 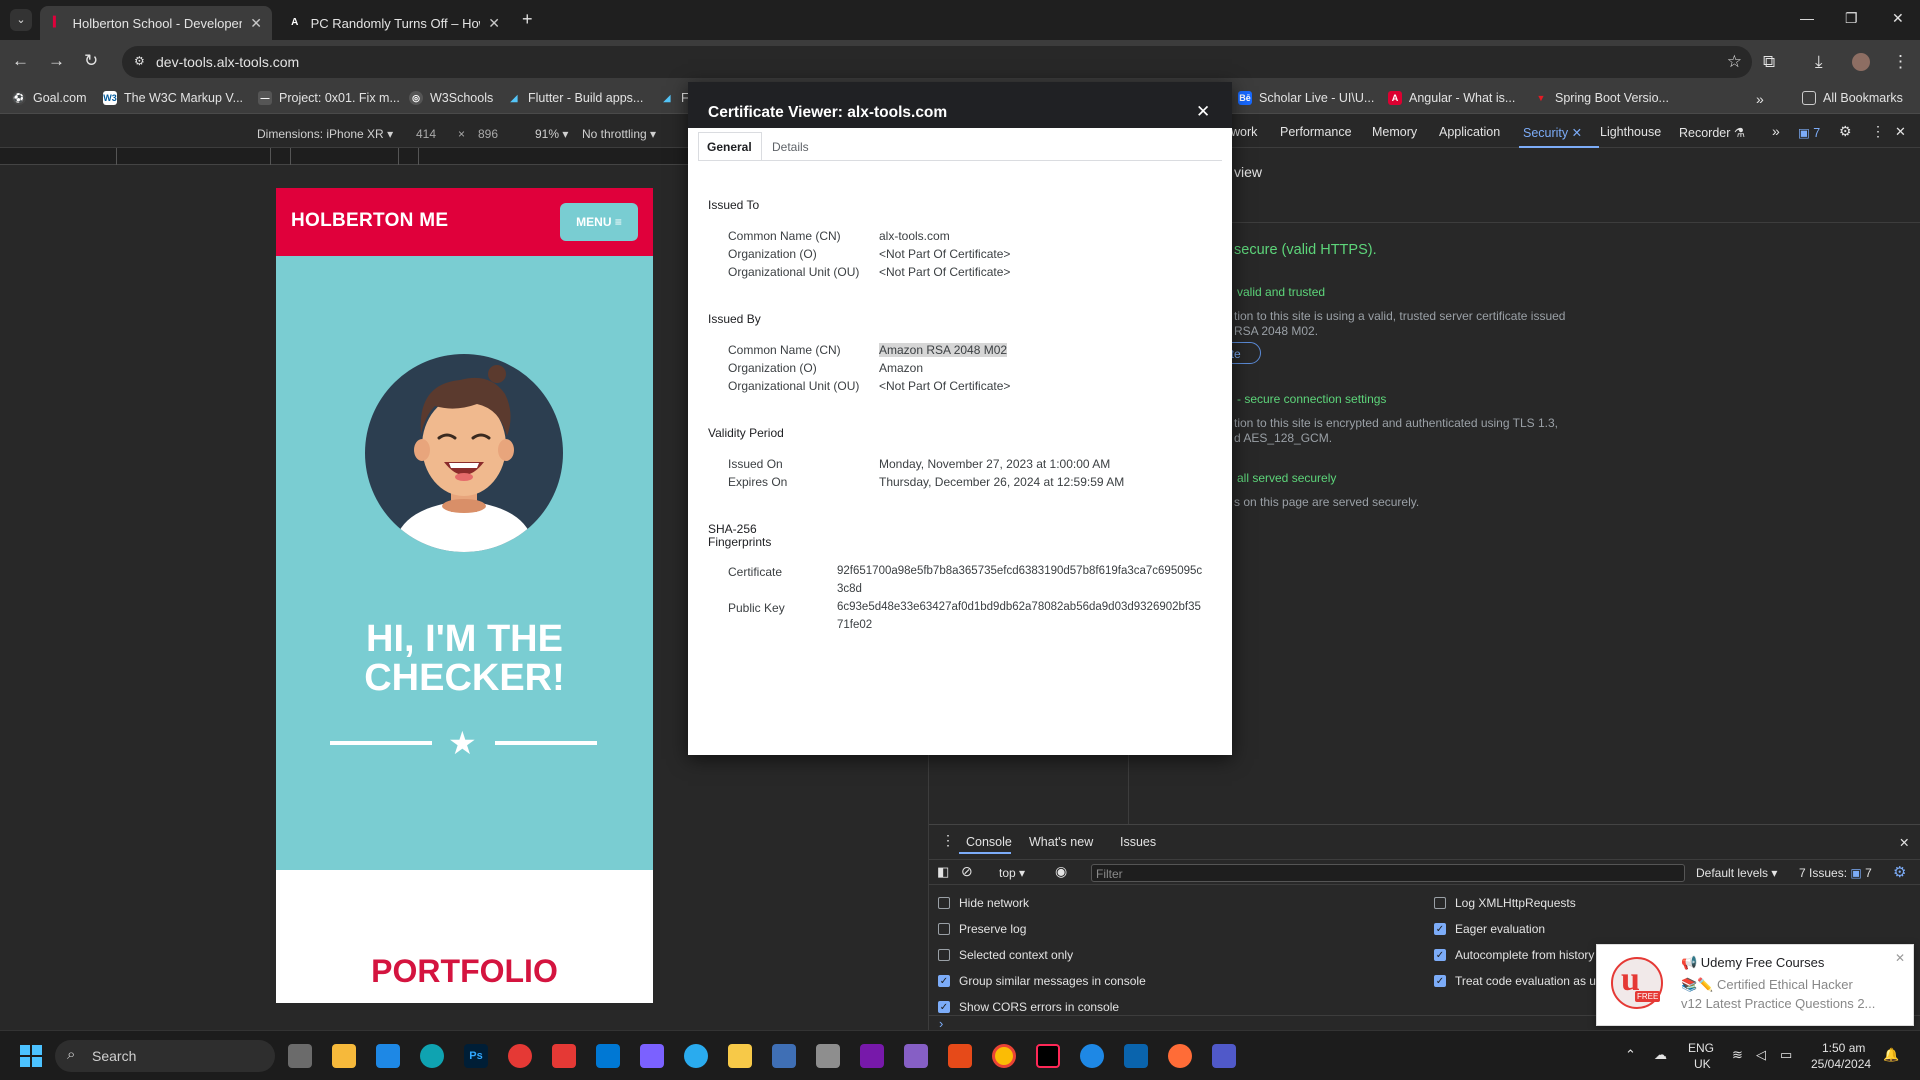 What do you see at coordinates (91, 61) in the screenshot?
I see `reload-icon: ↻` at bounding box center [91, 61].